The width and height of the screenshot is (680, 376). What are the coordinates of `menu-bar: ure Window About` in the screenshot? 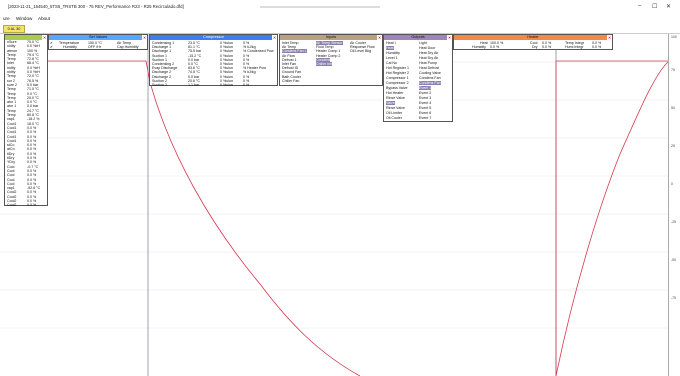 It's located at (340, 18).